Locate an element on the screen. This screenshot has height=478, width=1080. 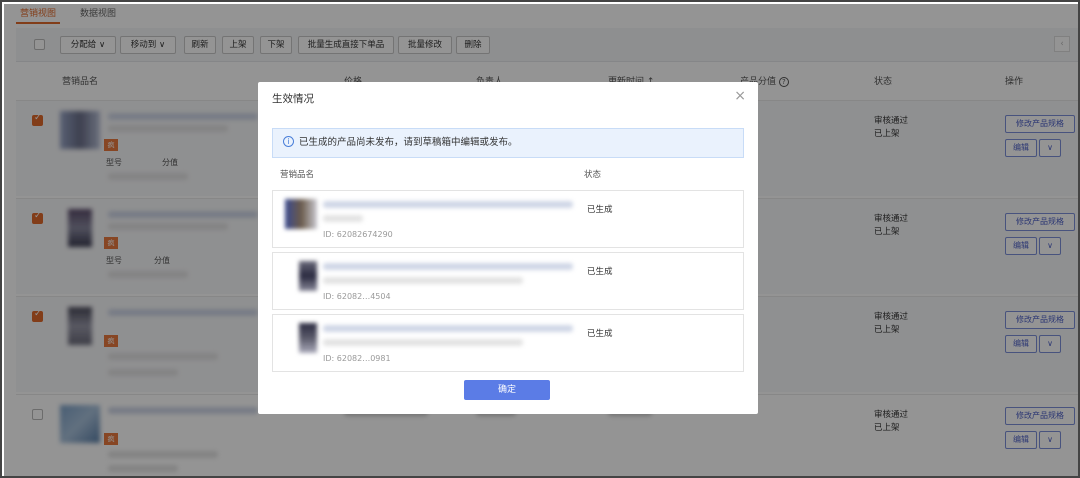
dialog-col-status: 状态 is located at coordinates (593, 175).